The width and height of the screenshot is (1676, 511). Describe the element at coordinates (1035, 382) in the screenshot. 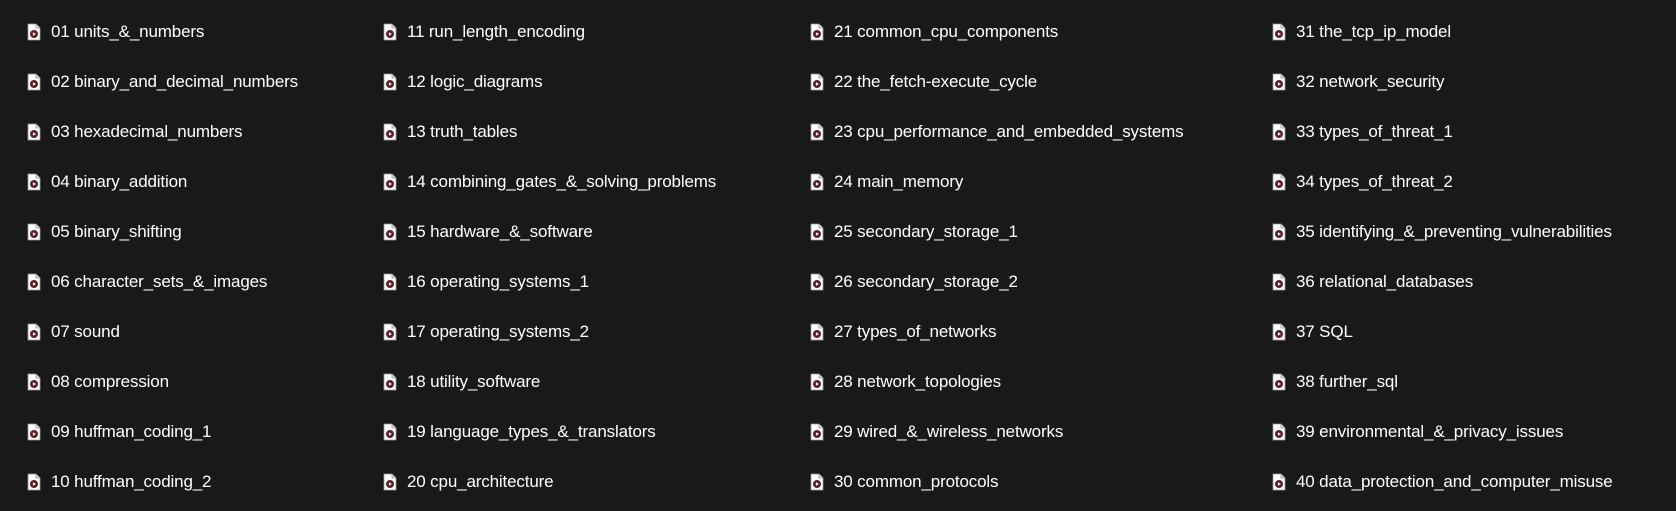

I see `file-item: 28 network_topologies` at that location.